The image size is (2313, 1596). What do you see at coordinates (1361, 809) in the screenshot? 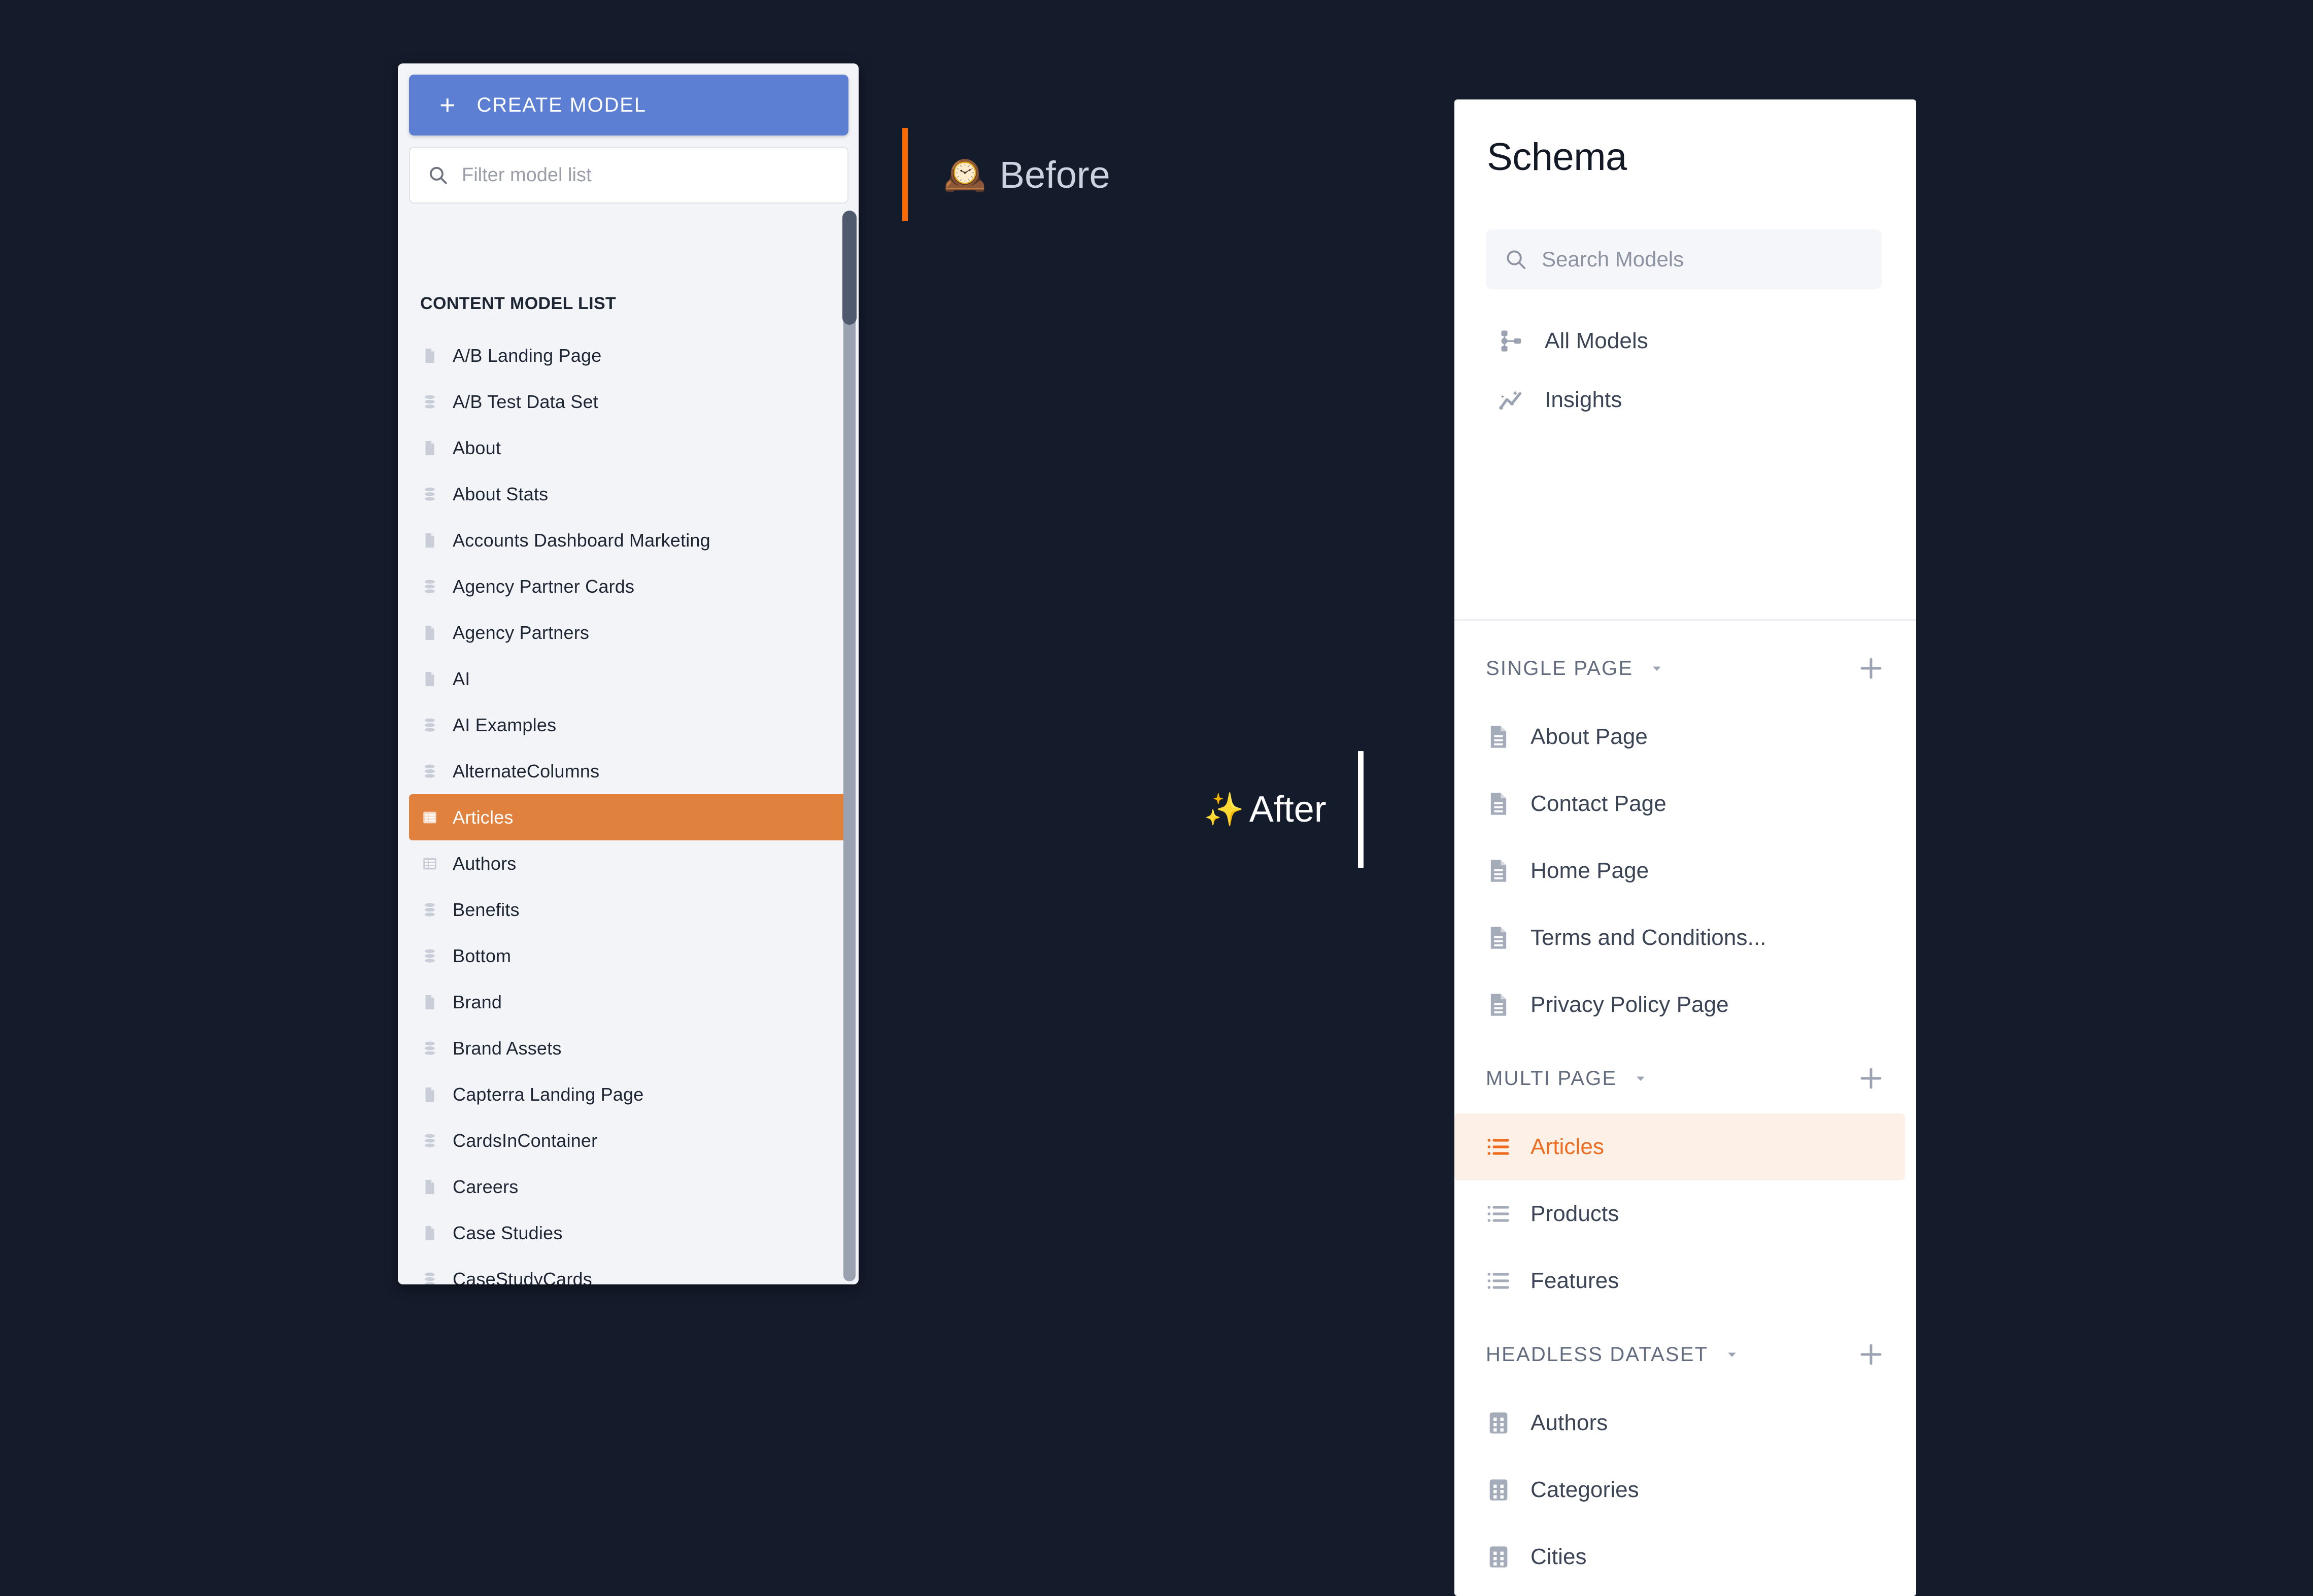
I see `after-marker-bar` at bounding box center [1361, 809].